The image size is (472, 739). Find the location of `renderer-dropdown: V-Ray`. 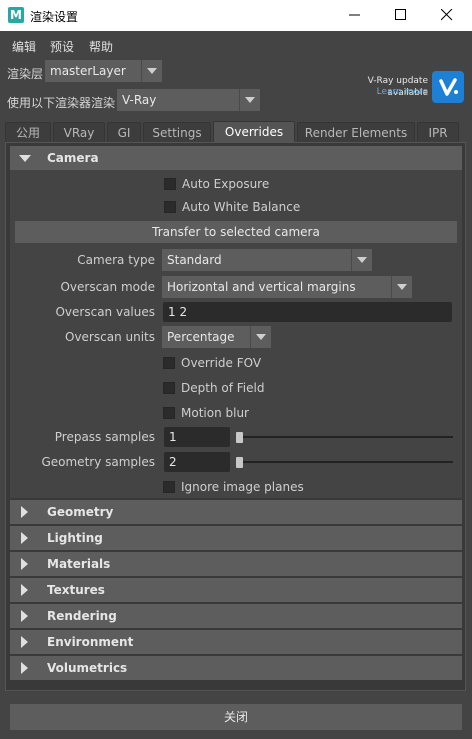

renderer-dropdown: V-Ray is located at coordinates (188, 100).